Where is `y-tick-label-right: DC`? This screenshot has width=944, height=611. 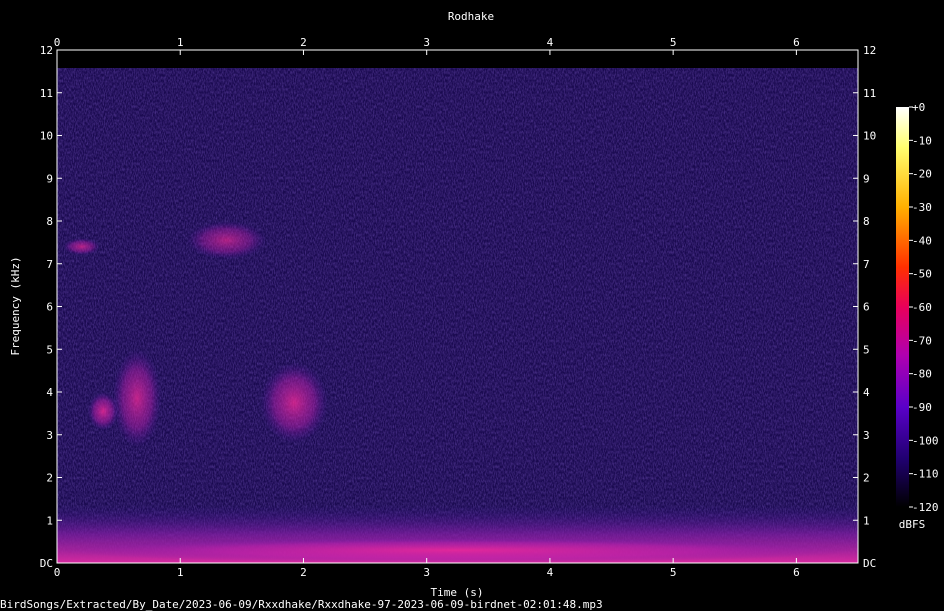
y-tick-label-right: DC is located at coordinates (869, 563).